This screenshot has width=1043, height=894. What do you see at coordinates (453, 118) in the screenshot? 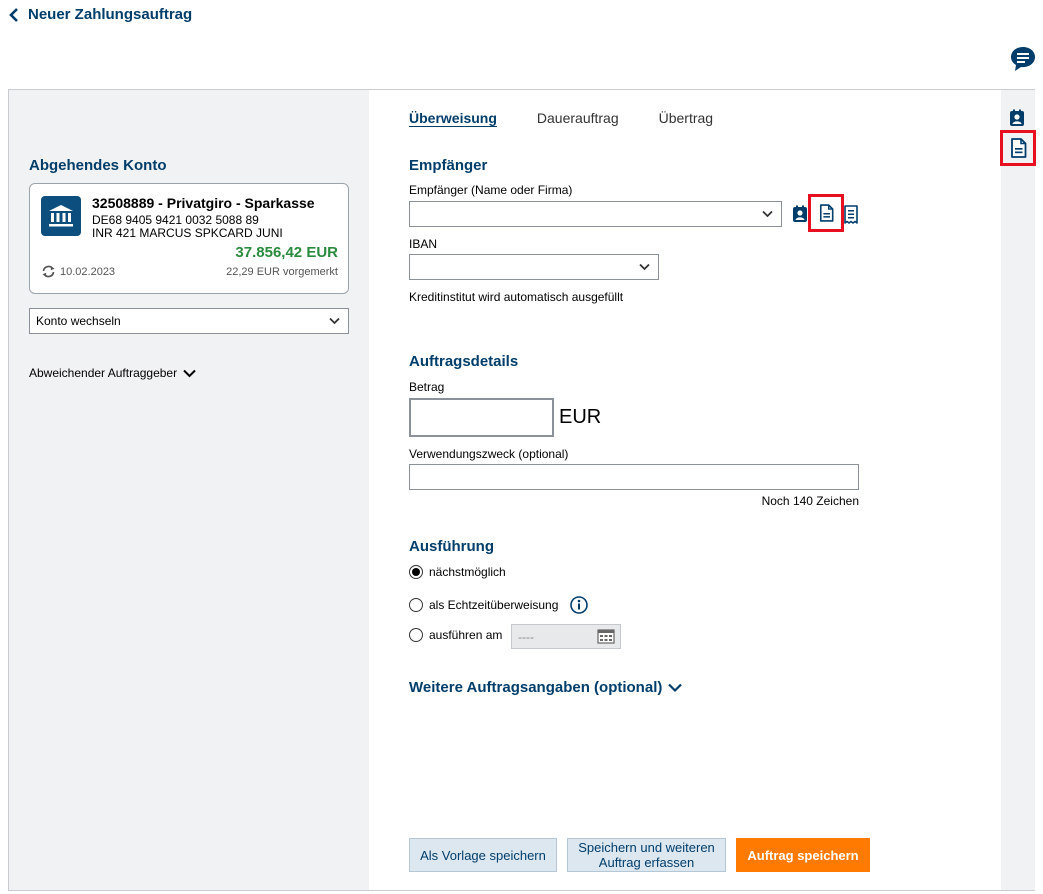
I see `tab-transfer: Überweisung` at bounding box center [453, 118].